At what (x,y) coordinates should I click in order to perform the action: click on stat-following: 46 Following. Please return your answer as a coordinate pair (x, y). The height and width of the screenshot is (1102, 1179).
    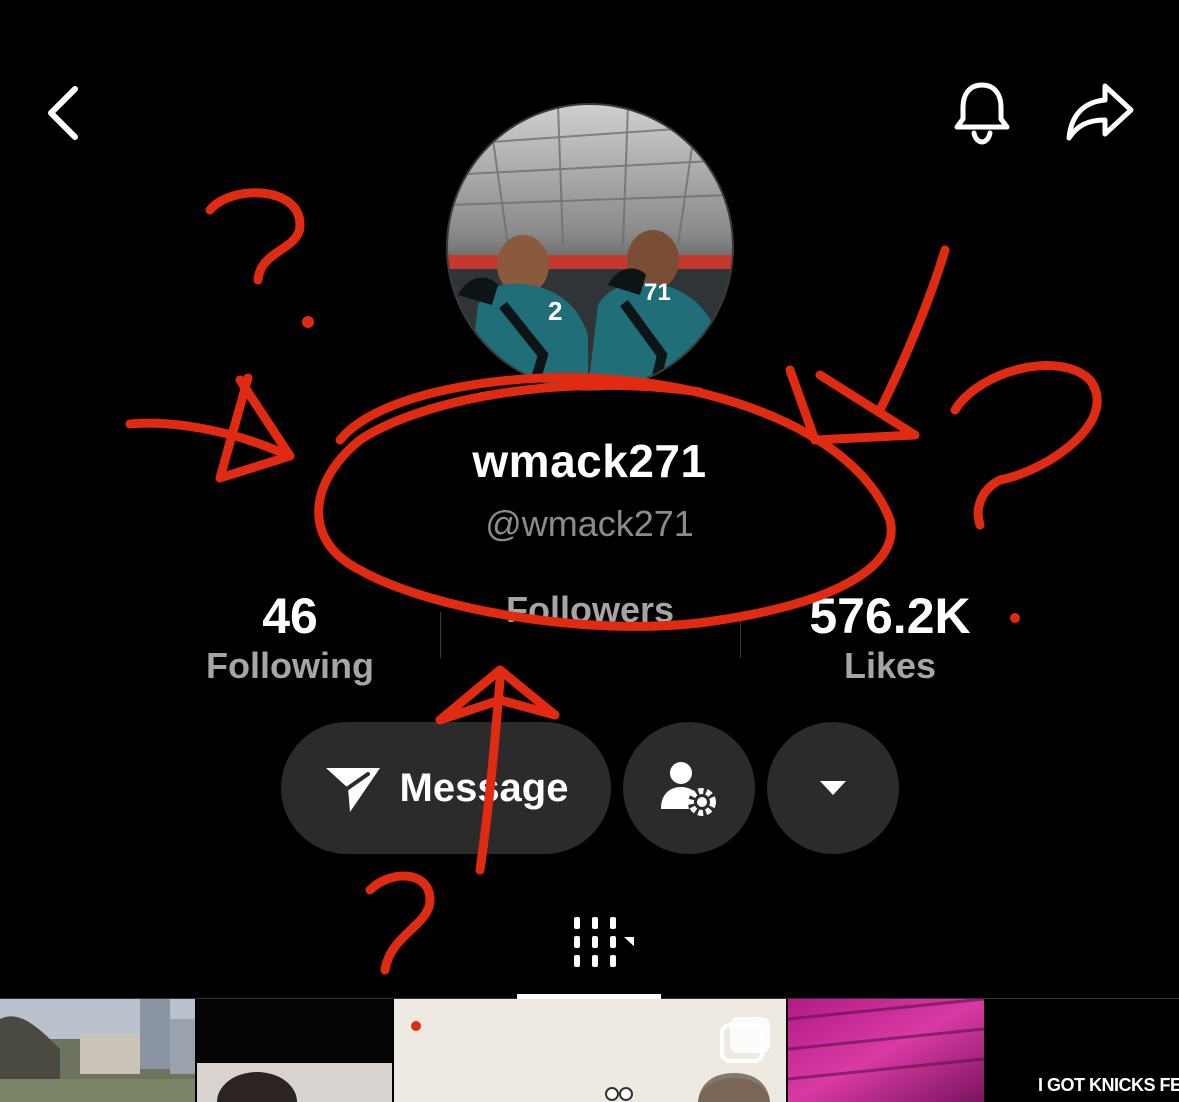
    Looking at the image, I should click on (290, 638).